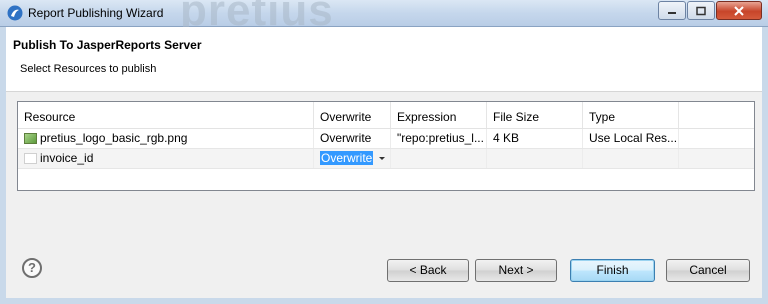  Describe the element at coordinates (535, 138) in the screenshot. I see `cell-file-size: 4 KB` at that location.